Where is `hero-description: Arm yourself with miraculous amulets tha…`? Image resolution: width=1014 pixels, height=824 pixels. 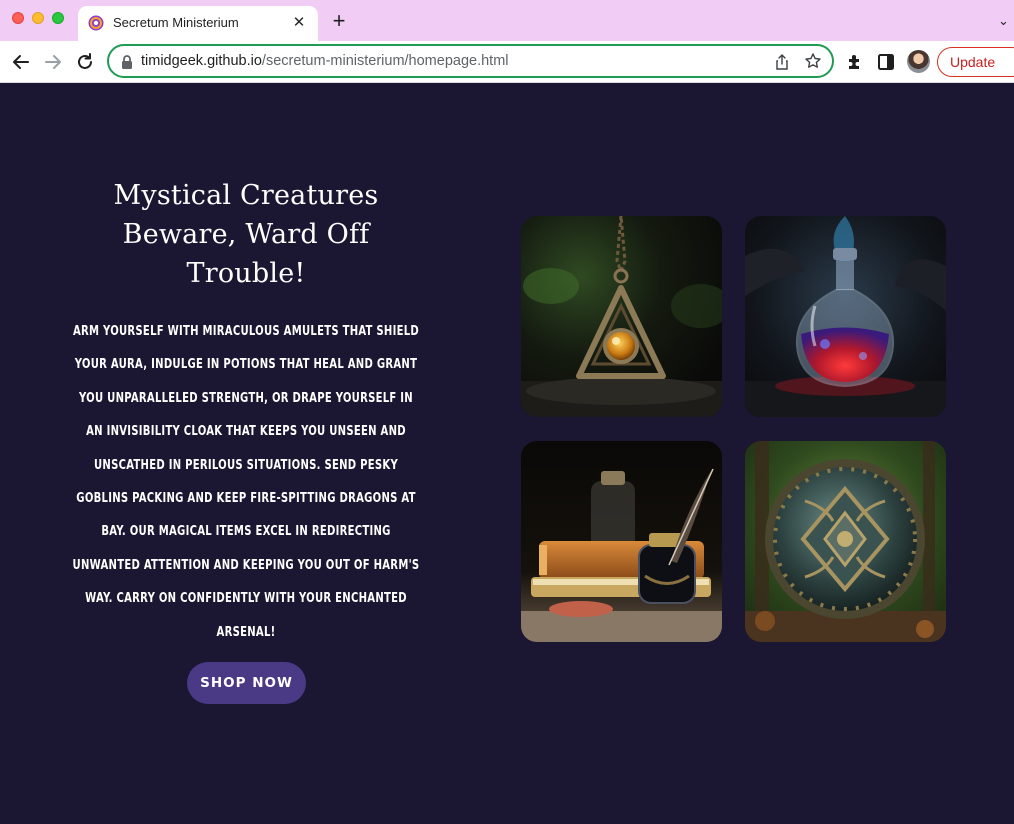 hero-description: Arm yourself with miraculous amulets tha… is located at coordinates (246, 482).